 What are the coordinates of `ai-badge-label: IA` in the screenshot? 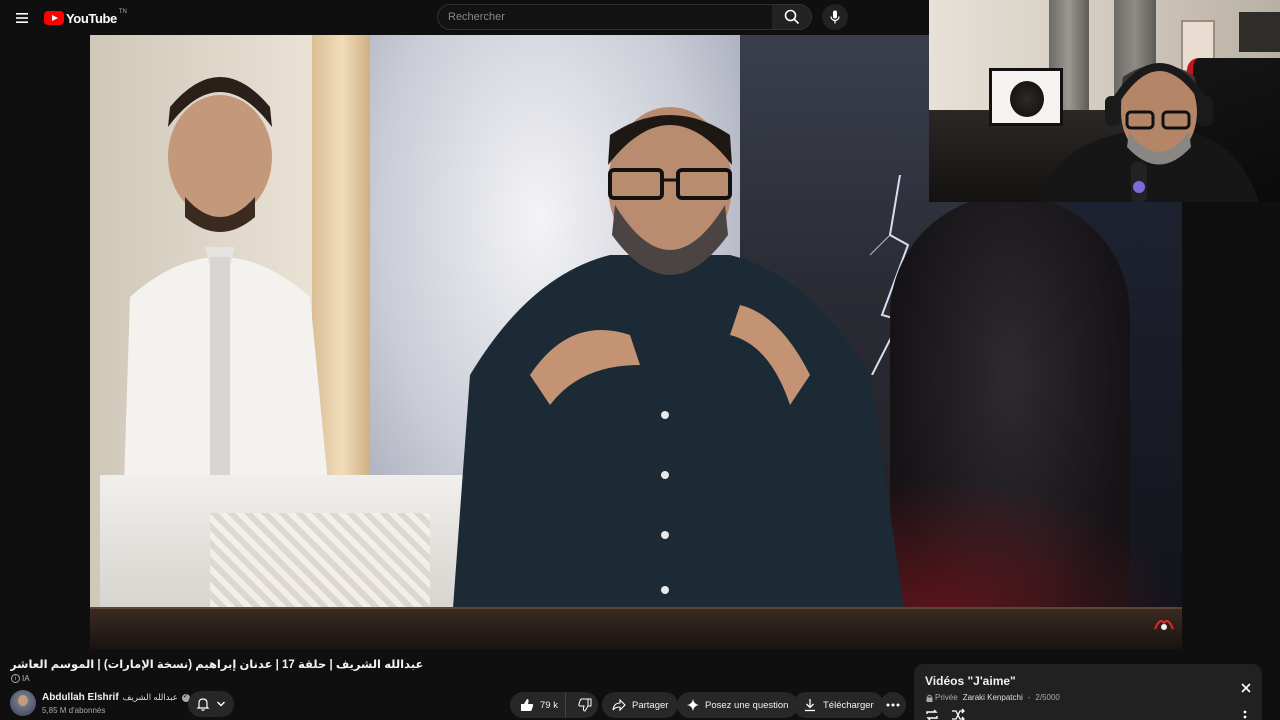 It's located at (26, 678).